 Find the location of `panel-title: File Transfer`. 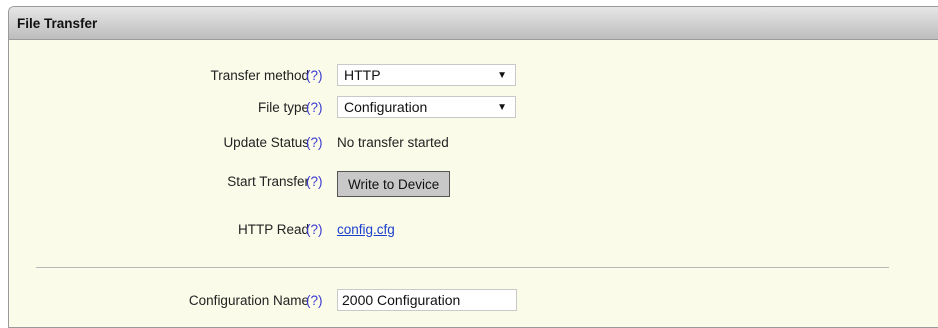

panel-title: File Transfer is located at coordinates (57, 23).